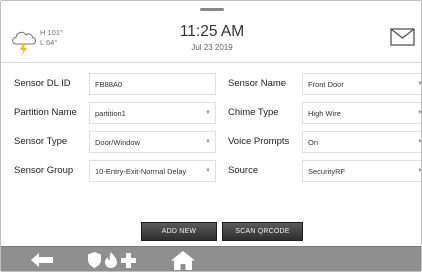  What do you see at coordinates (141, 171) in the screenshot?
I see `sensor-group-value: 10-Entry-Exit-Normal Delay` at bounding box center [141, 171].